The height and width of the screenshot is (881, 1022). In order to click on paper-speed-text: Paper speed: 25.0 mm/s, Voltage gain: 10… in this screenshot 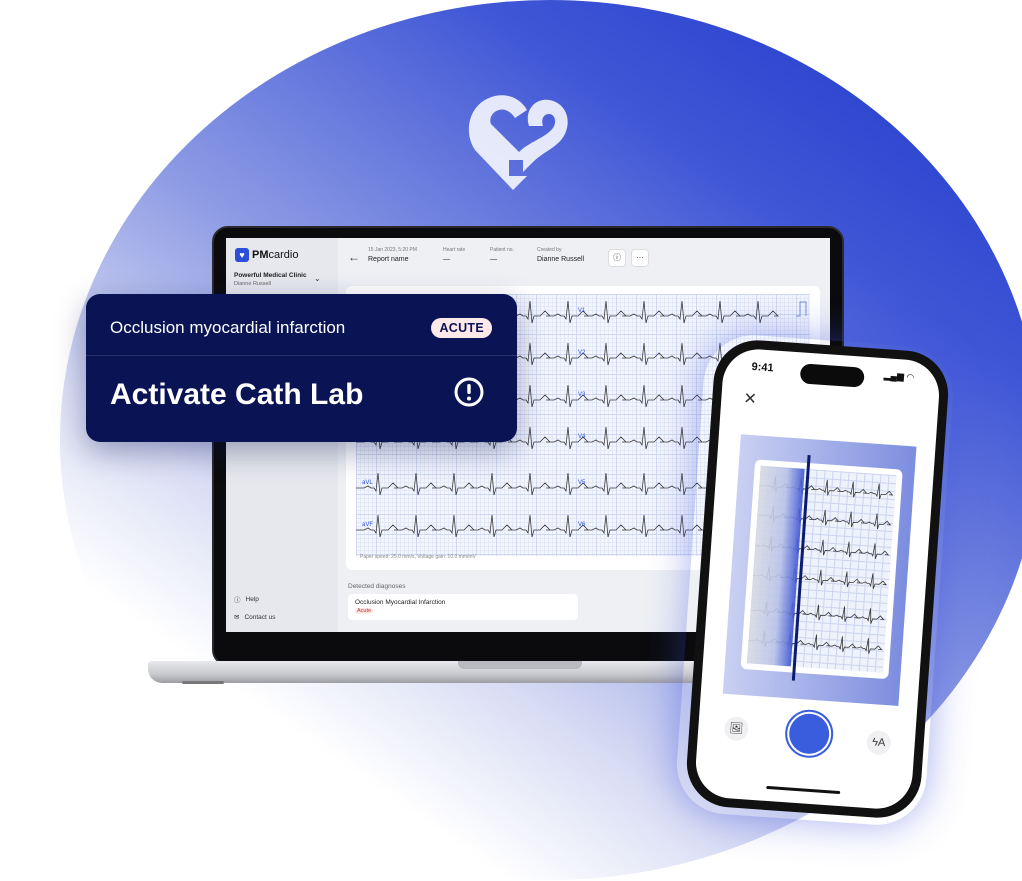, I will do `click(418, 557)`.